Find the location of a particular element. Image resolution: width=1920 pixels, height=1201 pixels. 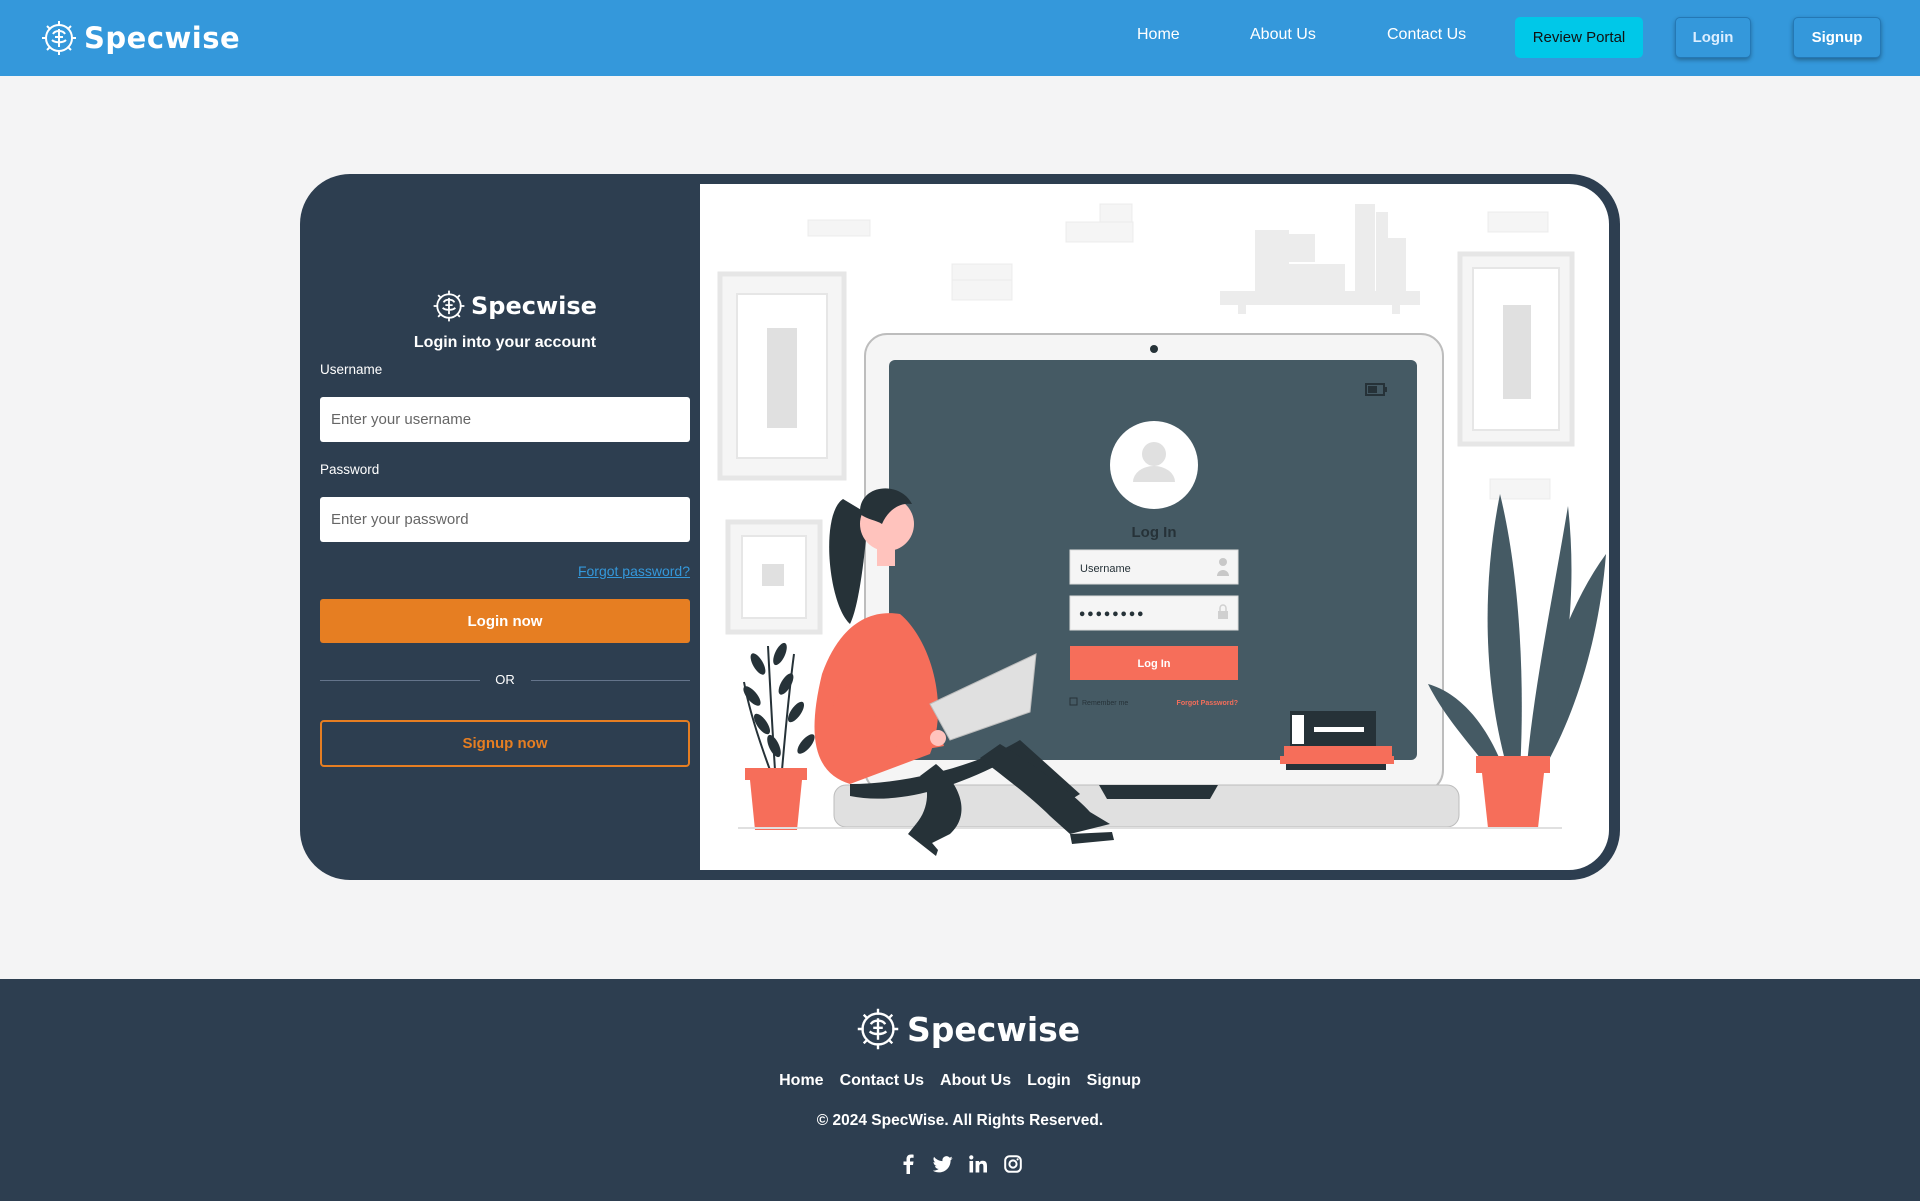

or-text: OR is located at coordinates (505, 679).